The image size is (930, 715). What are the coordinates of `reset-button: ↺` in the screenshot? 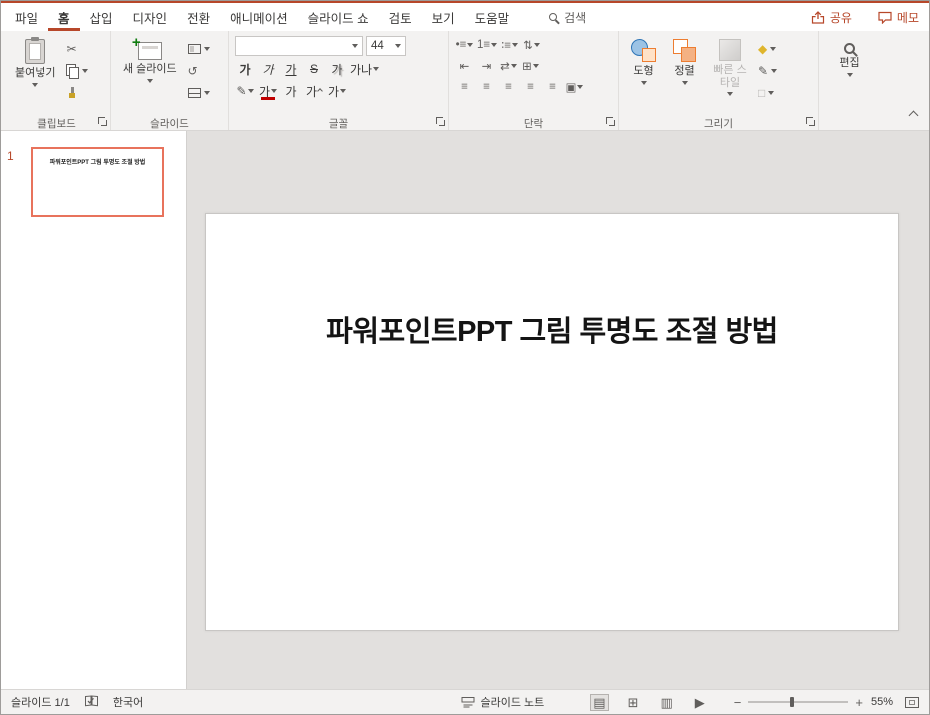 It's located at (199, 70).